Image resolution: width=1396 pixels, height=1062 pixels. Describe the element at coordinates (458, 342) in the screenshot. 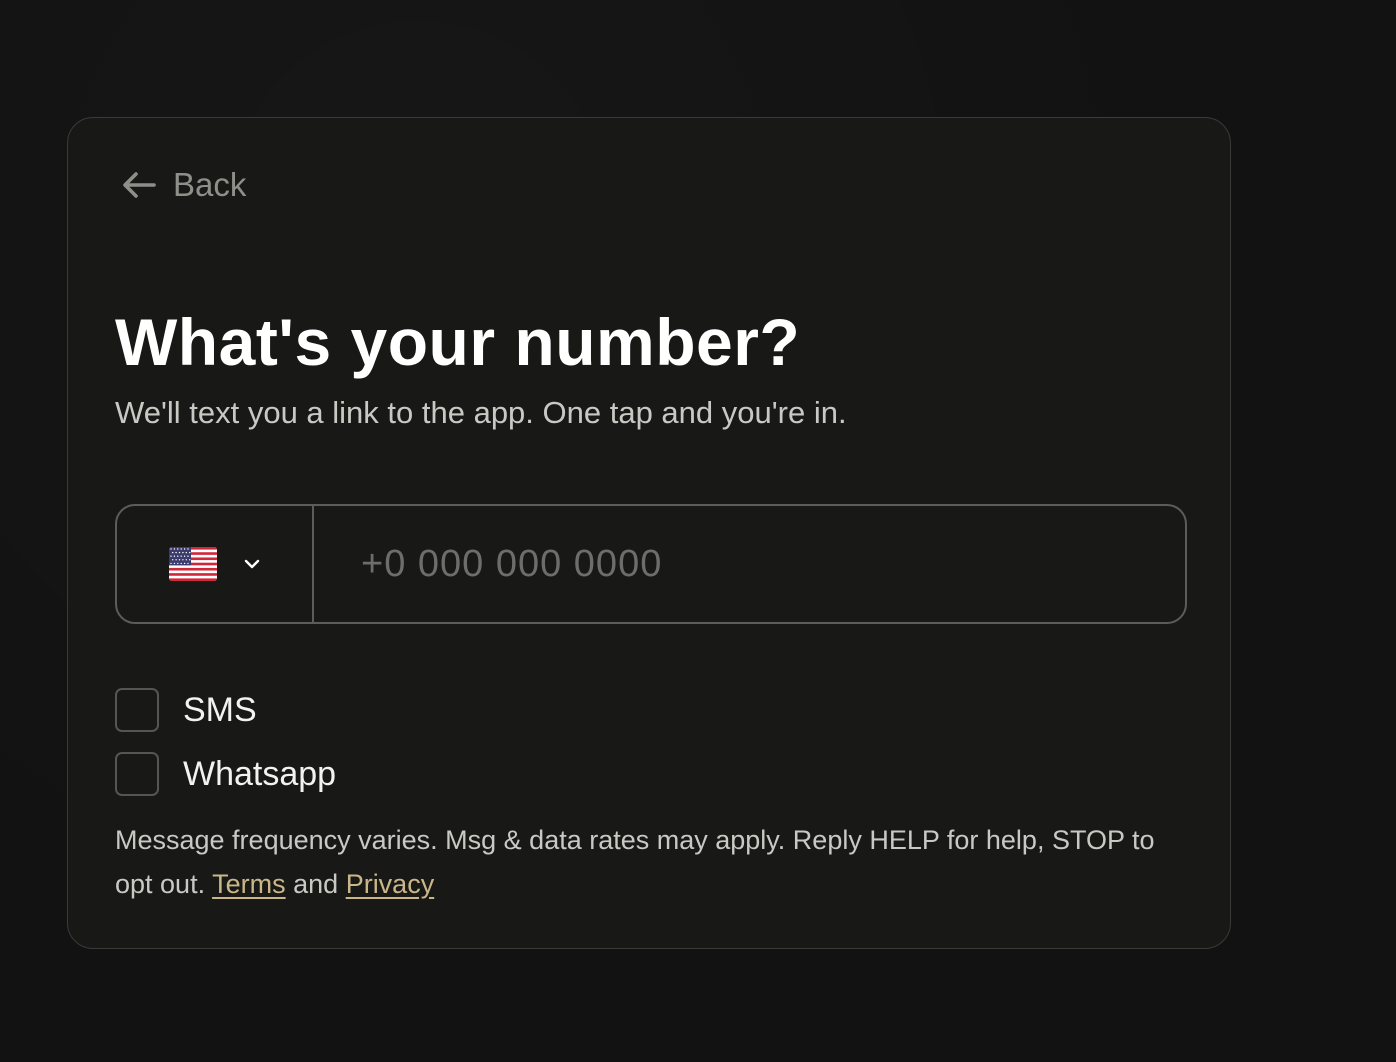

I see `page-title: What's your number?` at that location.